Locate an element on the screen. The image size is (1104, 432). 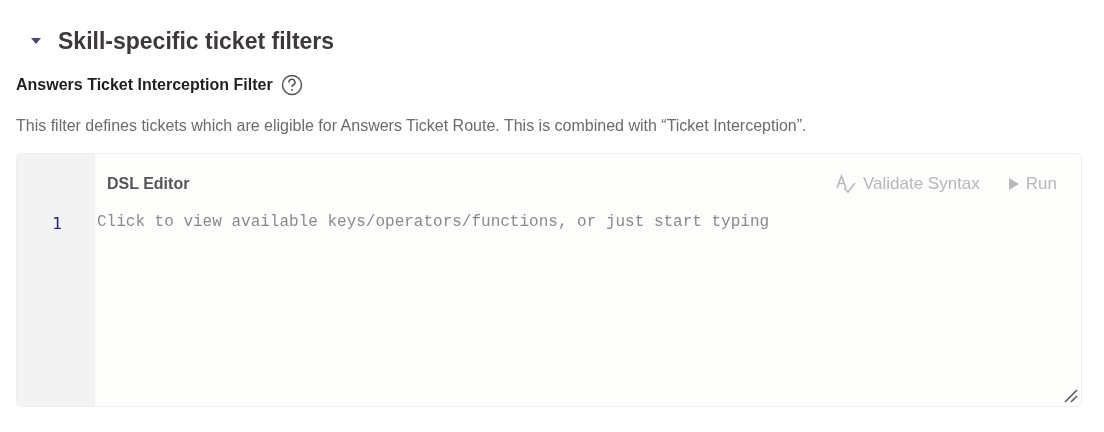
filter-description: This filter defines tickets which are eligible for Answers Ticket Route. This is combined with “Ticket Interception”. is located at coordinates (412, 125).